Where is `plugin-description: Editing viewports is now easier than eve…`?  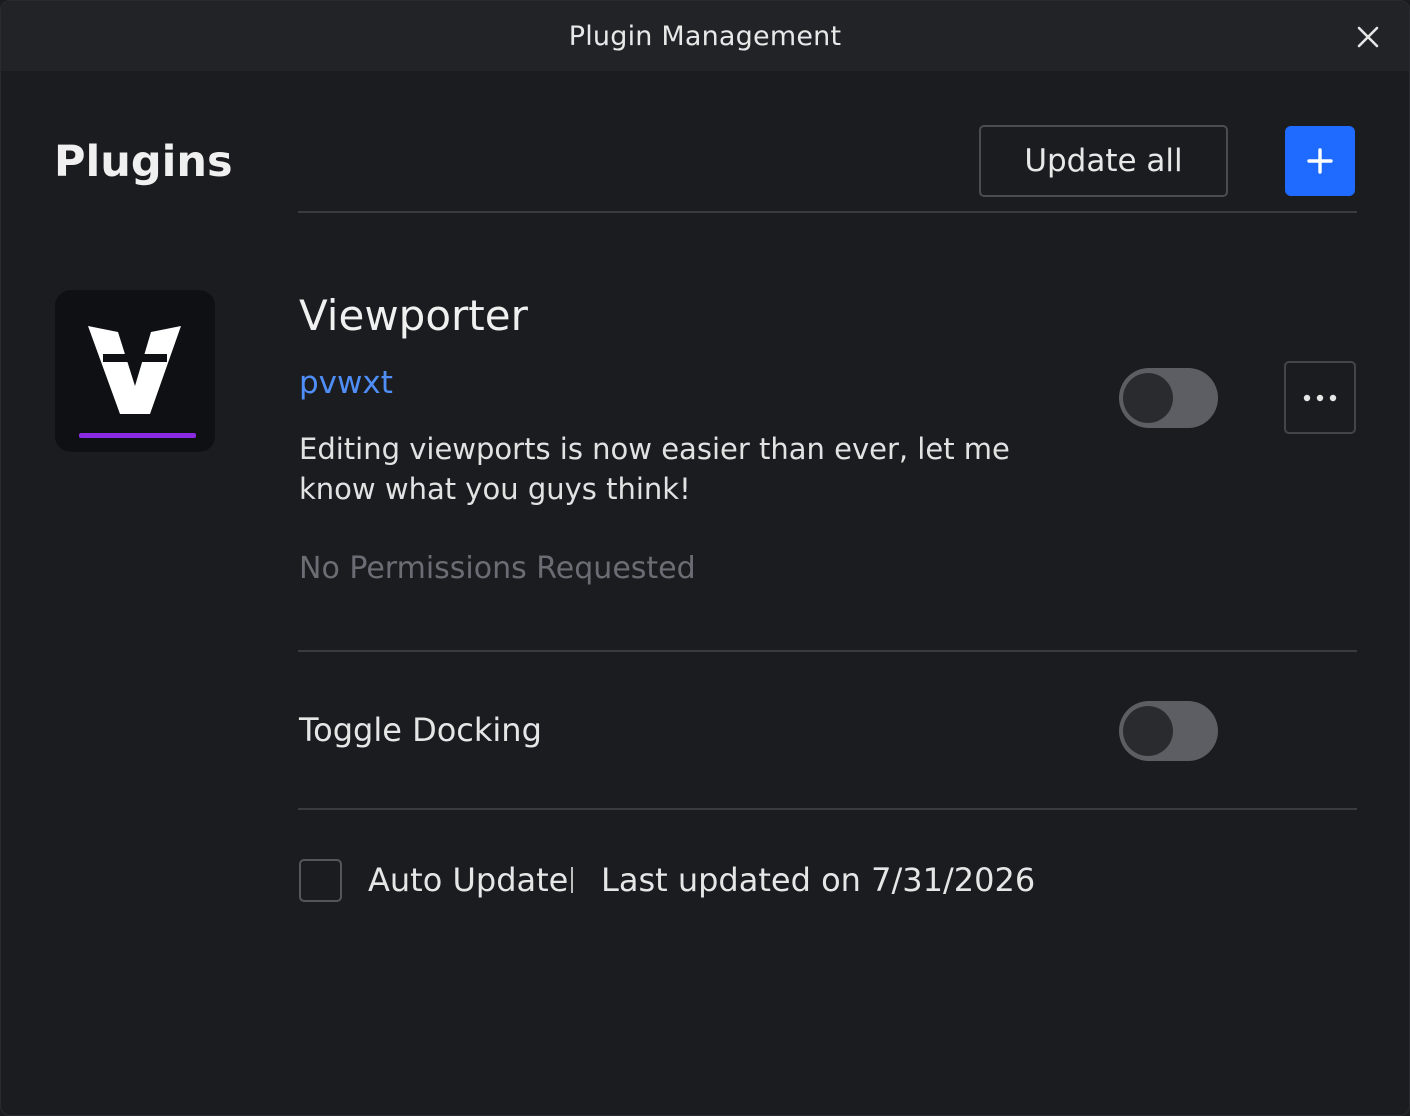 plugin-description: Editing viewports is now easier than eve… is located at coordinates (654, 469).